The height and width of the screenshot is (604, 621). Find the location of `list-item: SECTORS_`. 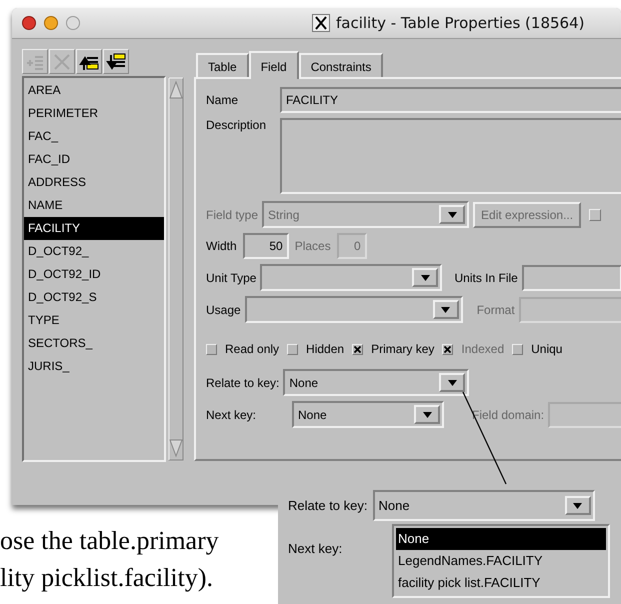

list-item: SECTORS_ is located at coordinates (94, 343).